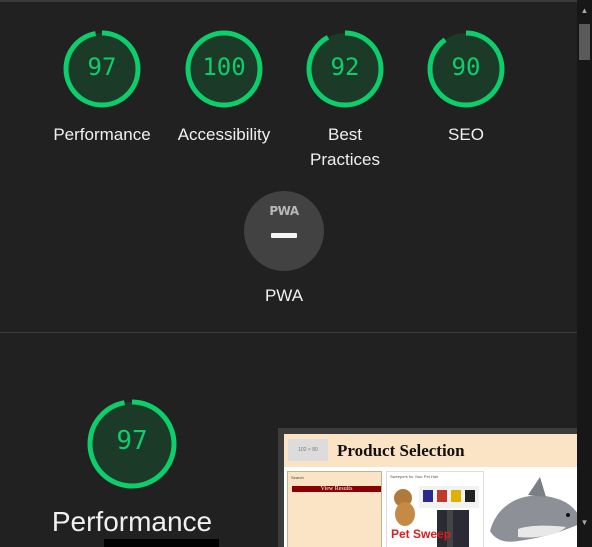 Image resolution: width=592 pixels, height=547 pixels. I want to click on gauge-label: Best Practices, so click(345, 147).